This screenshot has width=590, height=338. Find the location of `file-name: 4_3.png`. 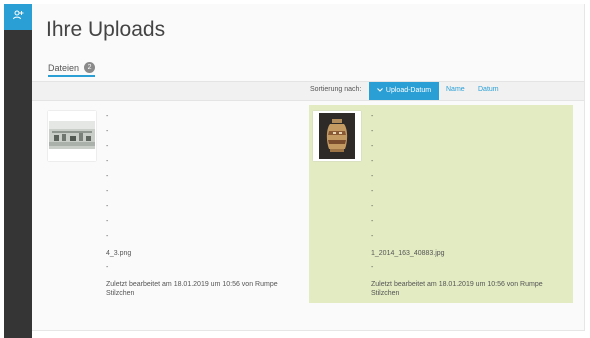

file-name: 4_3.png is located at coordinates (119, 253).